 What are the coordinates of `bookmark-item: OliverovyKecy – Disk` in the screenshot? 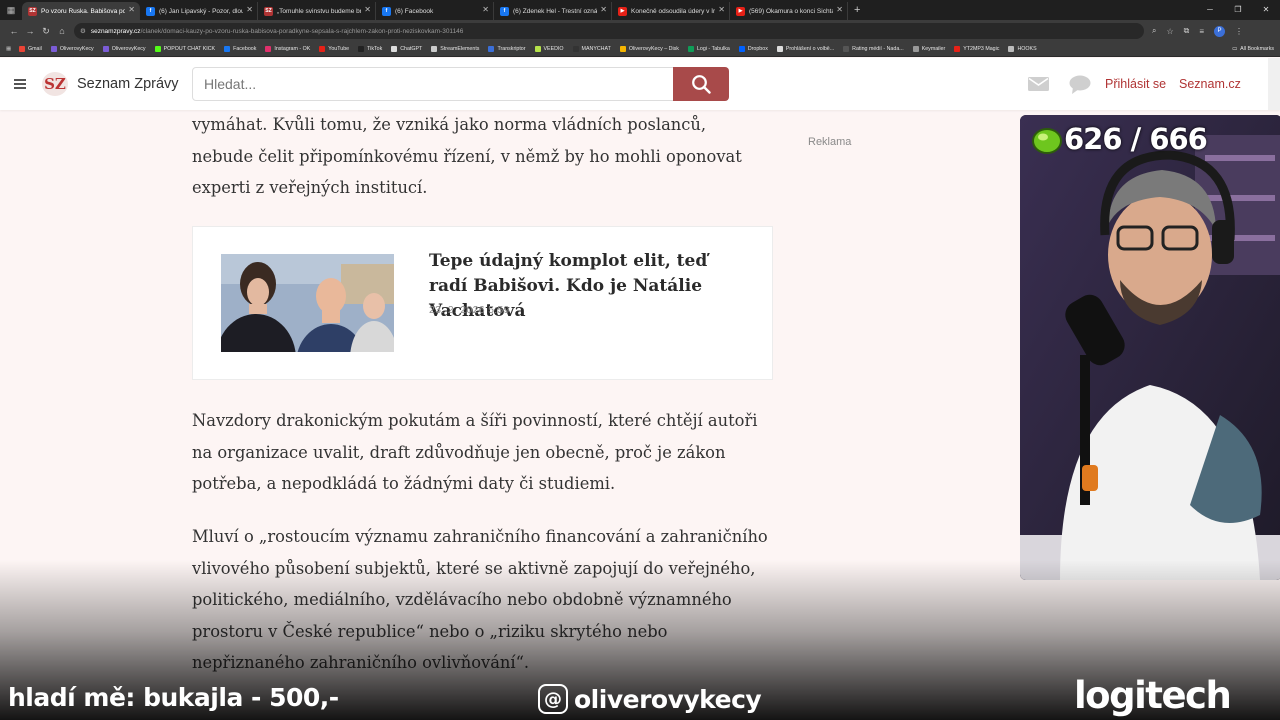 It's located at (649, 49).